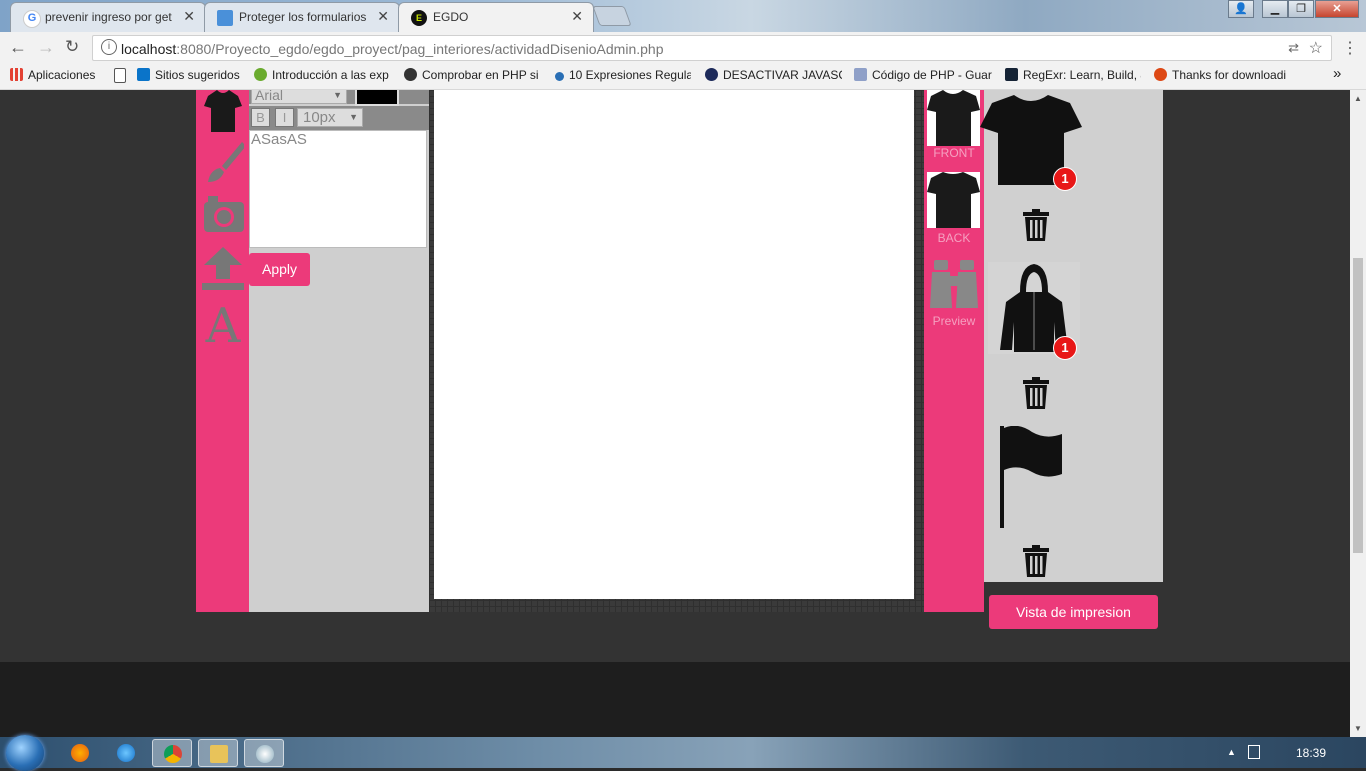  Describe the element at coordinates (126, 753) in the screenshot. I see `taskbar-ie` at that location.